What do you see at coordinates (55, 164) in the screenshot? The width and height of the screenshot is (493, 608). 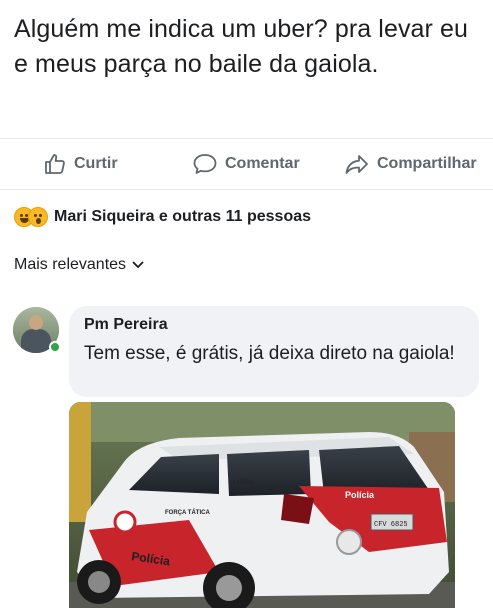 I see `thumbs-up-icon` at bounding box center [55, 164].